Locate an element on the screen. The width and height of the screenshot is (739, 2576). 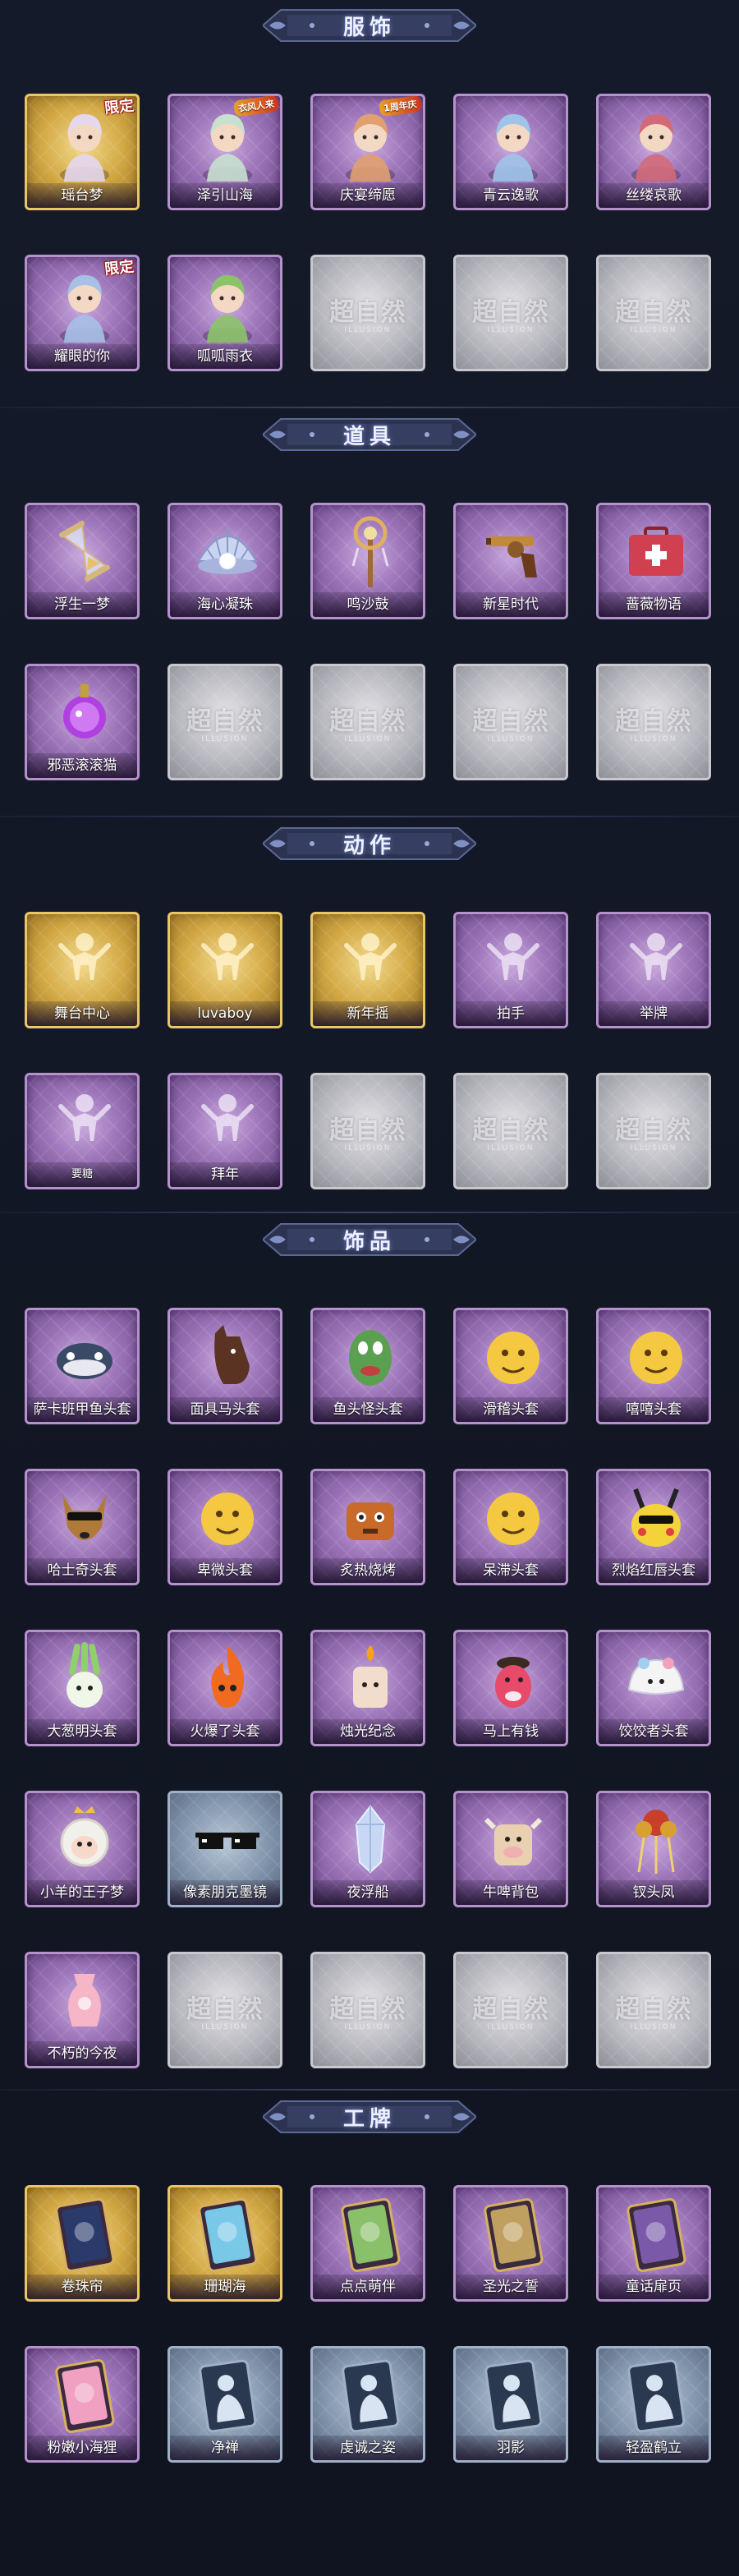
collection-item-card: 青云逸歌 is located at coordinates (510, 152).